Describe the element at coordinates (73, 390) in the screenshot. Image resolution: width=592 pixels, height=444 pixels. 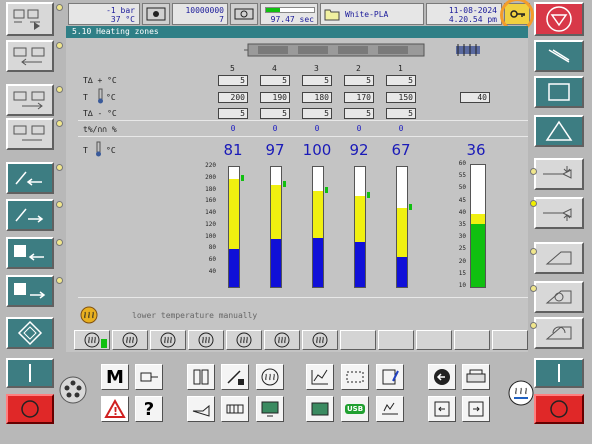
I see `connector-icon` at that location.